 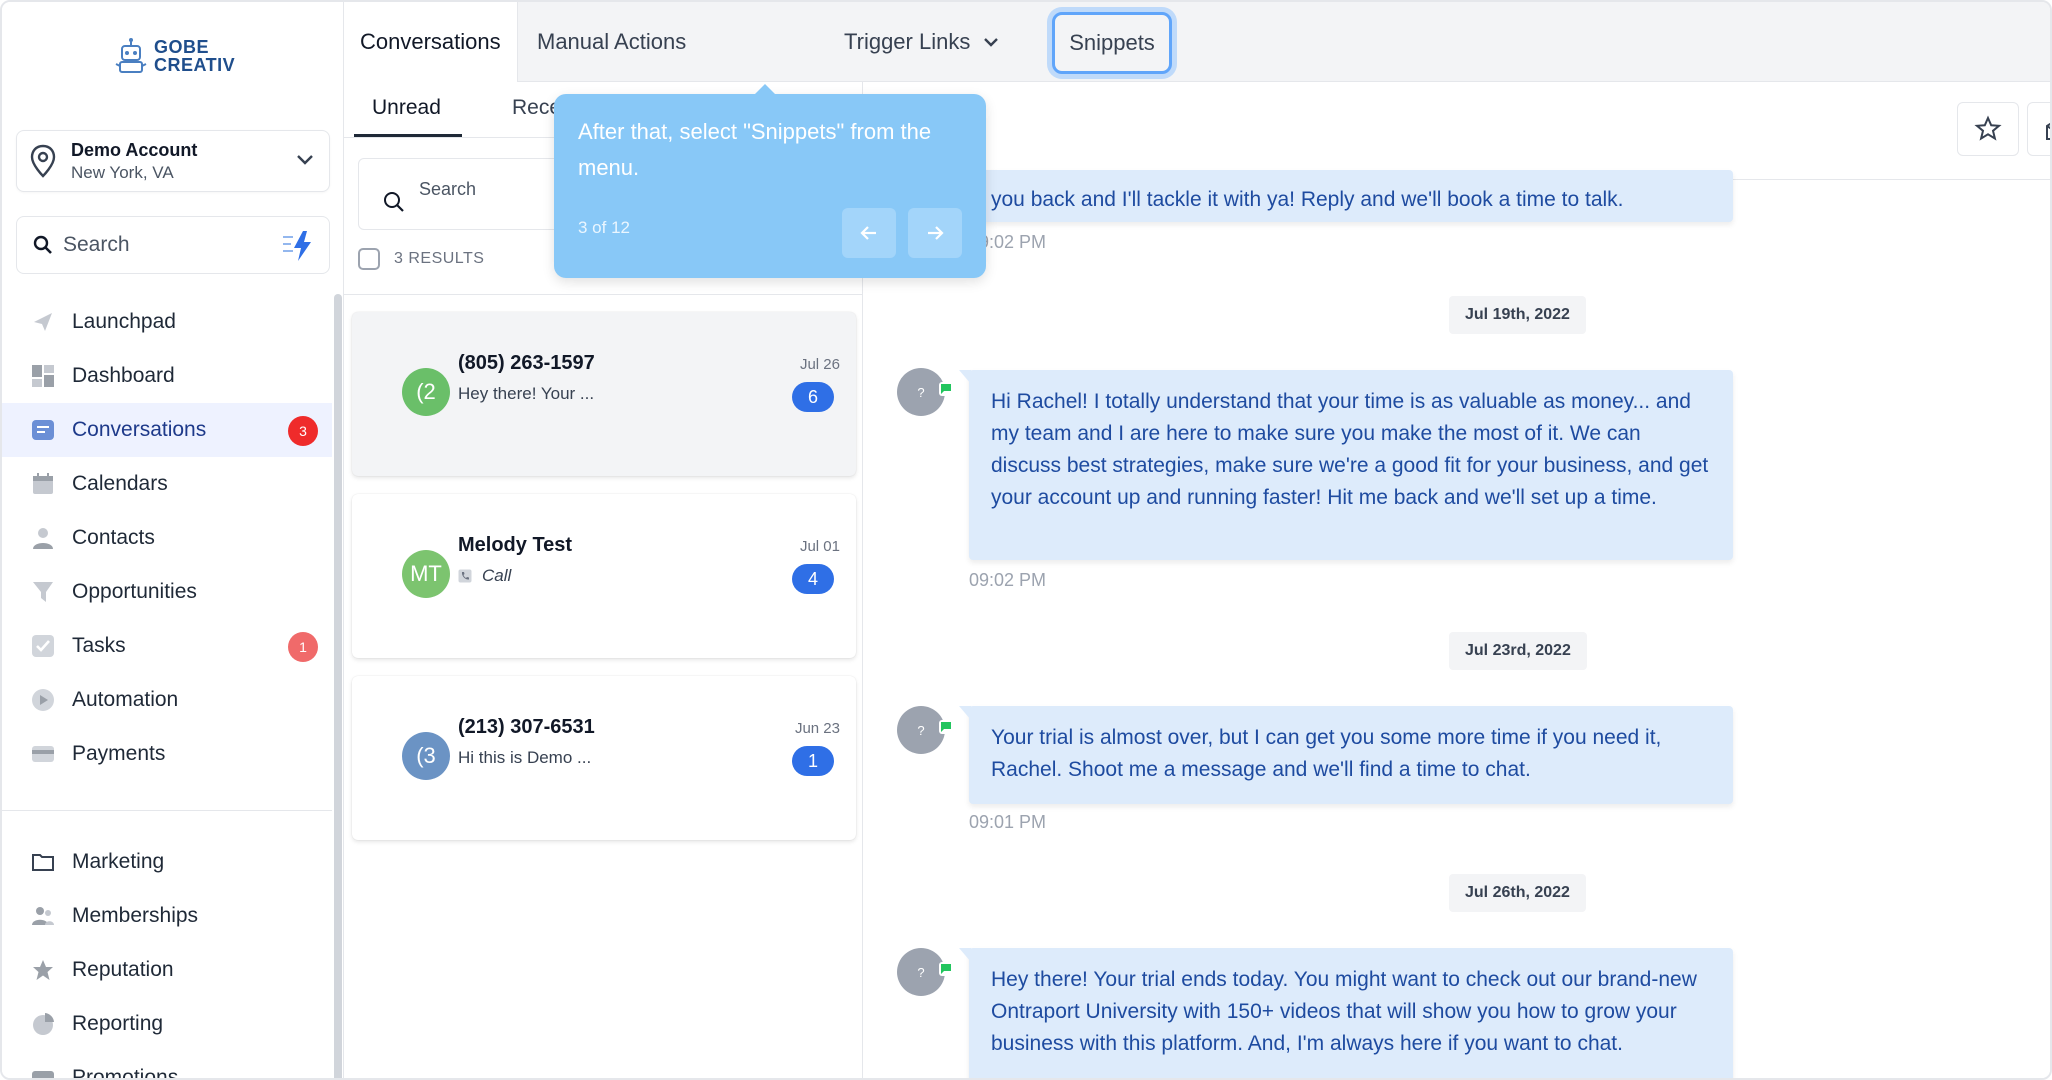 I want to click on date-separator: Jul 26th, 2022, so click(x=1517, y=893).